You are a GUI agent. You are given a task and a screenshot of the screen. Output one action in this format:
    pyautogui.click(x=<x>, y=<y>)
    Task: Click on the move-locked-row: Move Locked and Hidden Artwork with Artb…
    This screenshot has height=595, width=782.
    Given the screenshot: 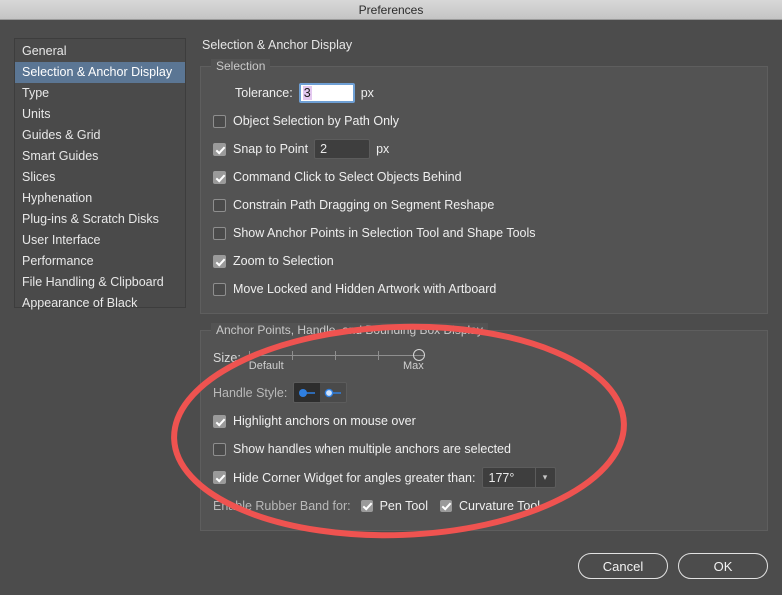 What is the action you would take?
    pyautogui.click(x=484, y=289)
    